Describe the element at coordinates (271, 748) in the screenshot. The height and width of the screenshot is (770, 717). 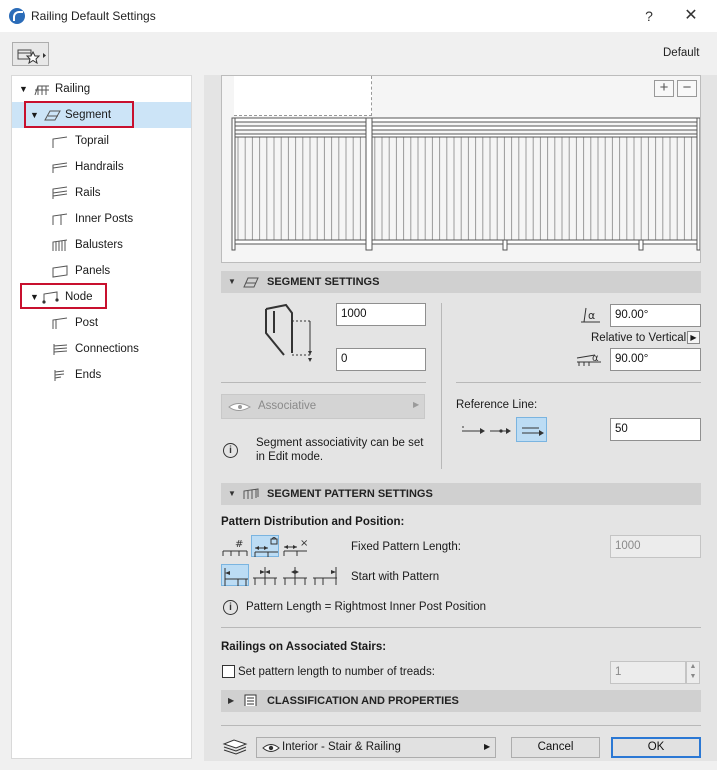
I see `eye-icon` at that location.